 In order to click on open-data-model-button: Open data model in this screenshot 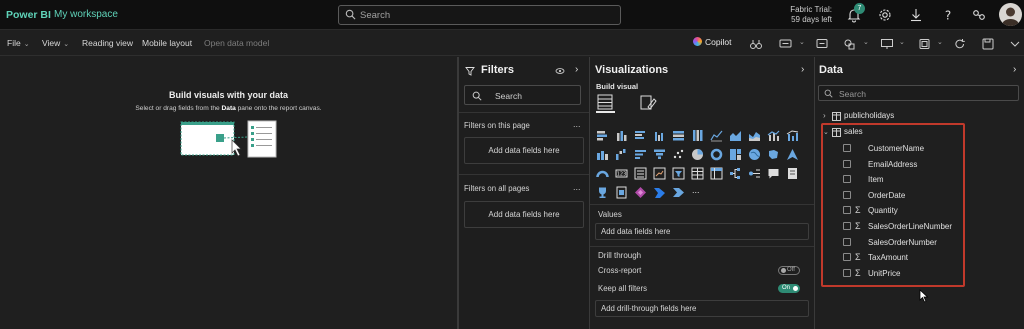, I will do `click(237, 43)`.